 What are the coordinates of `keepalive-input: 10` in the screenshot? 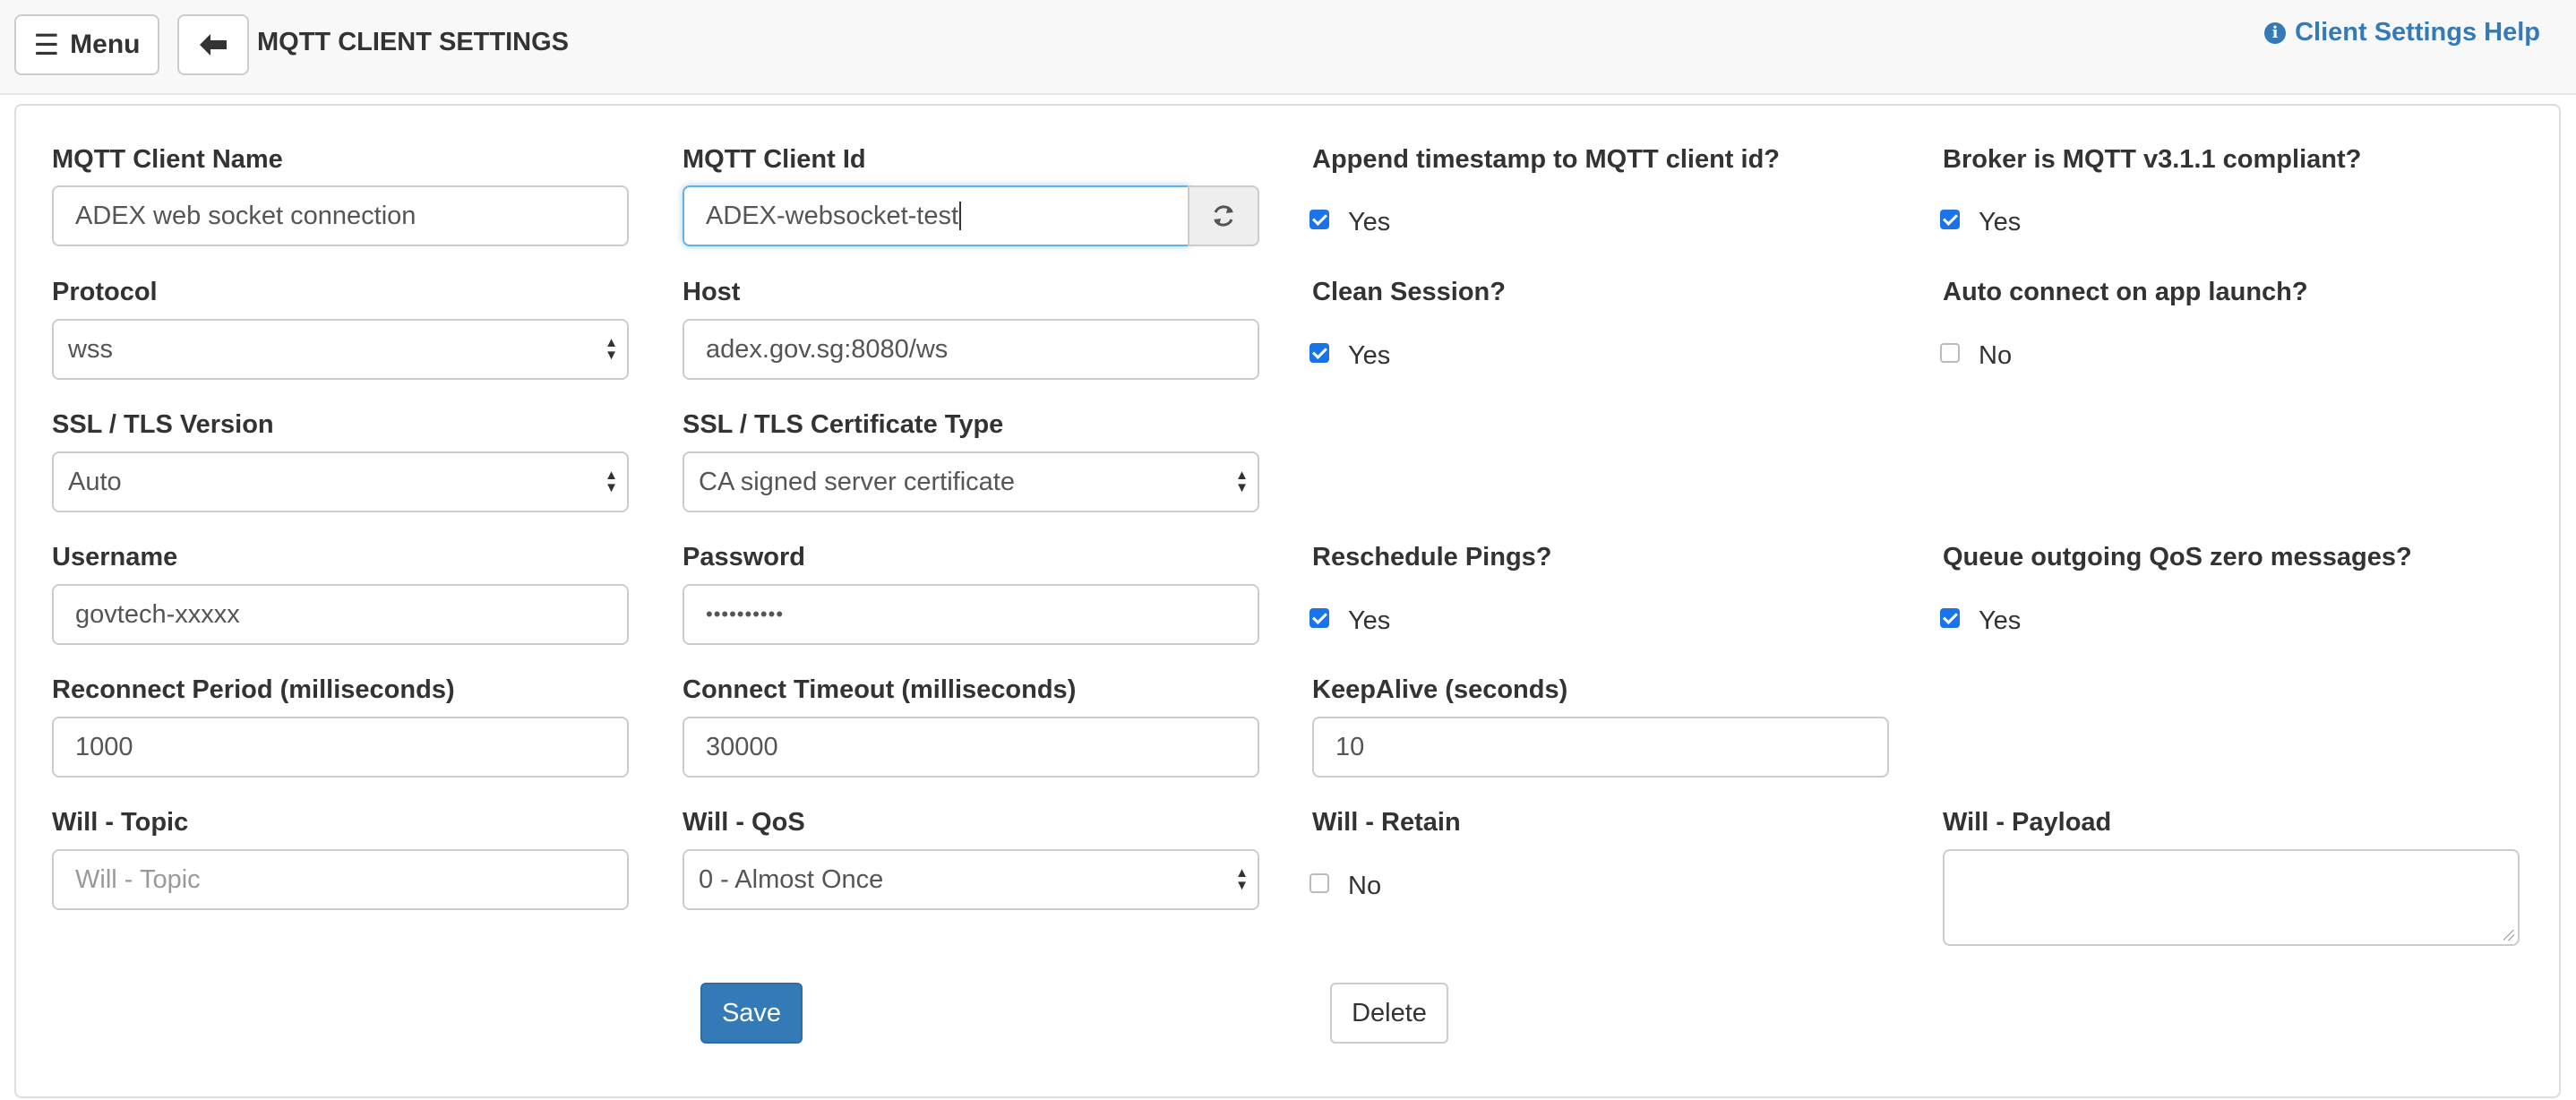 It's located at (1600, 747).